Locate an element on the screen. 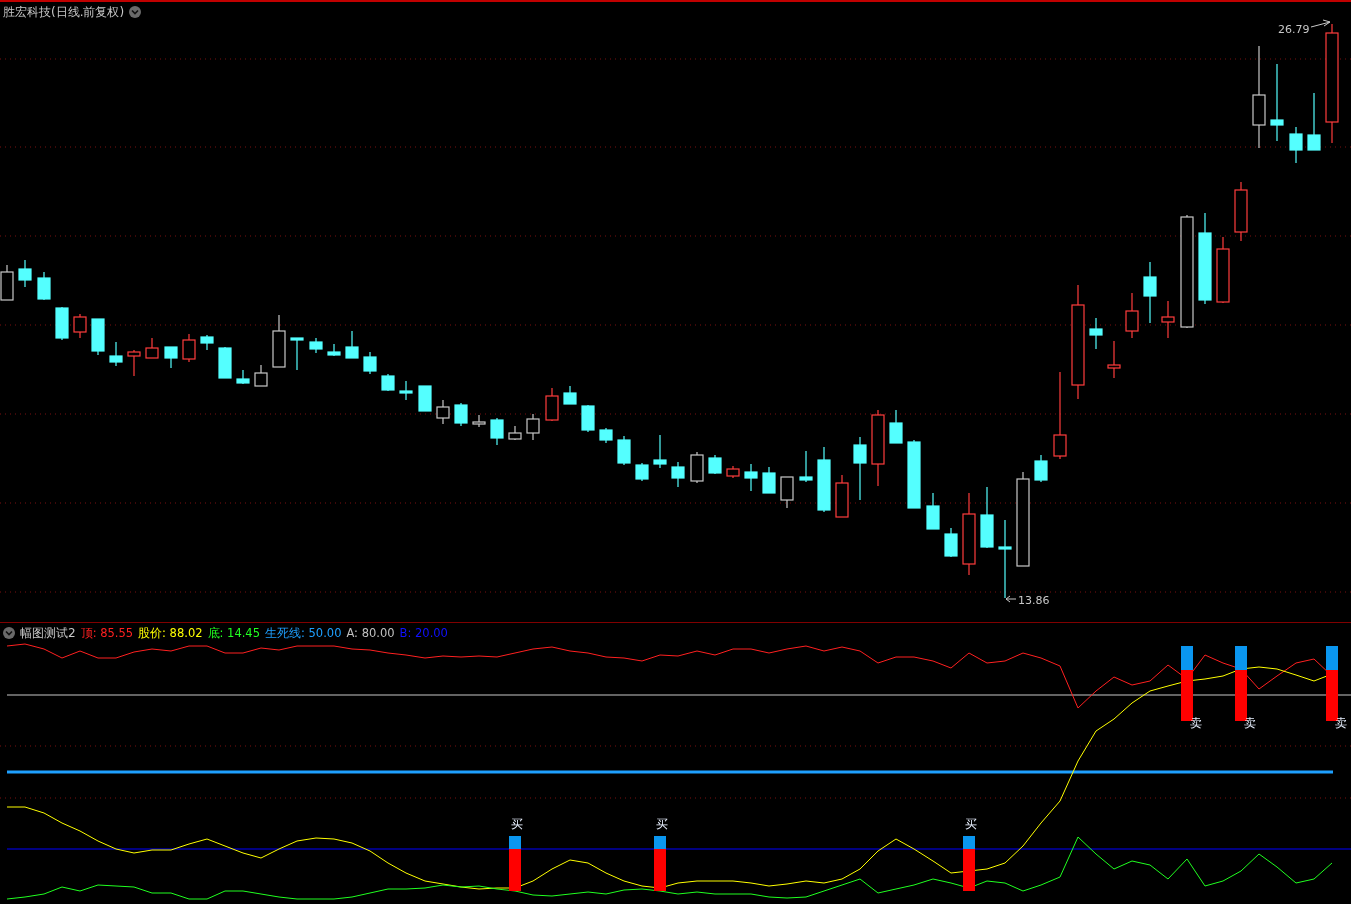 The image size is (1351, 904). chart-title: 胜宏科技(日线.前复权) is located at coordinates (64, 12).